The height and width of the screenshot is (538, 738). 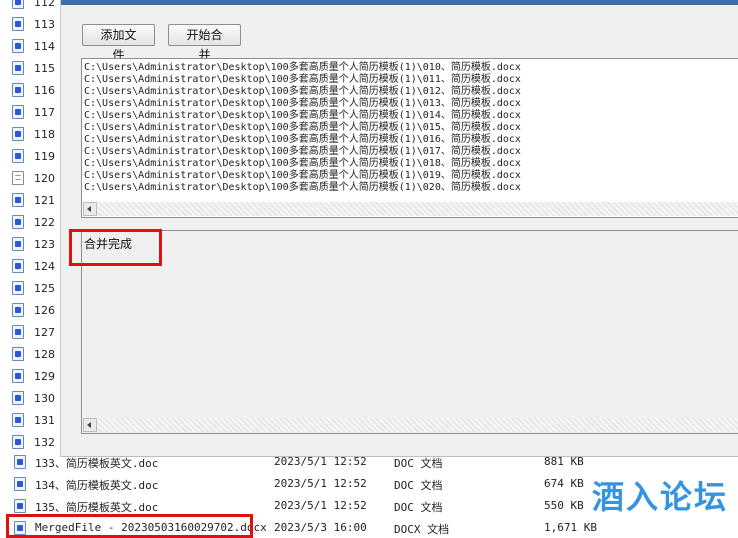 I want to click on left-list-item: 113, so click(x=33, y=24).